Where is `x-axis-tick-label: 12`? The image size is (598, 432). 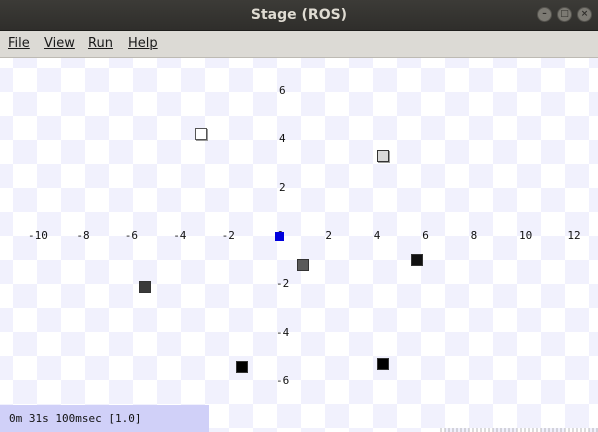 x-axis-tick-label: 12 is located at coordinates (574, 235).